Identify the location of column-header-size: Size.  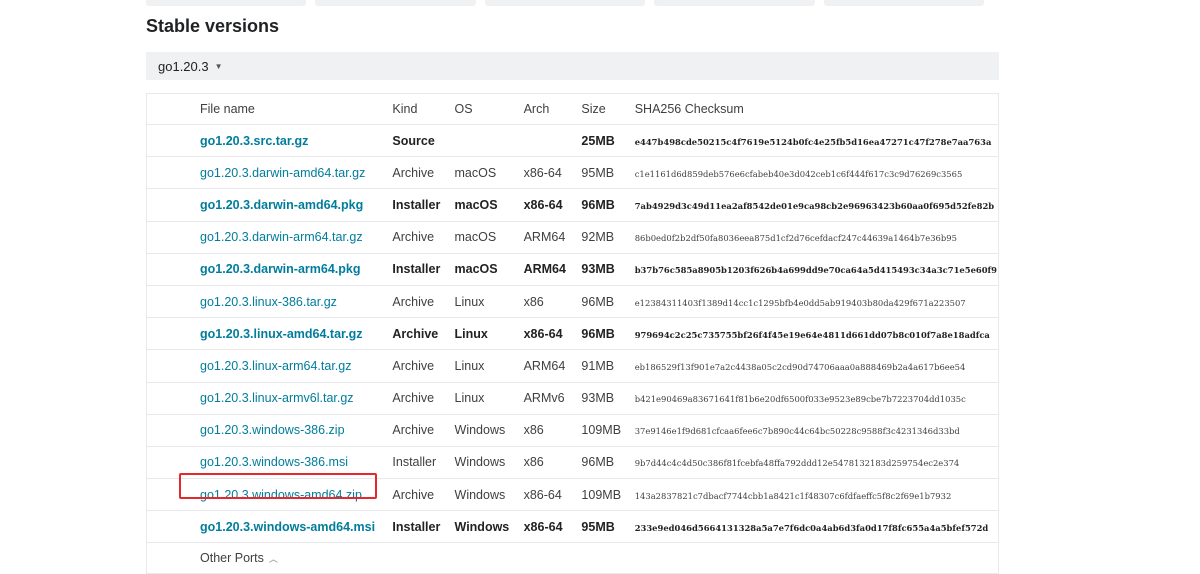
(593, 109).